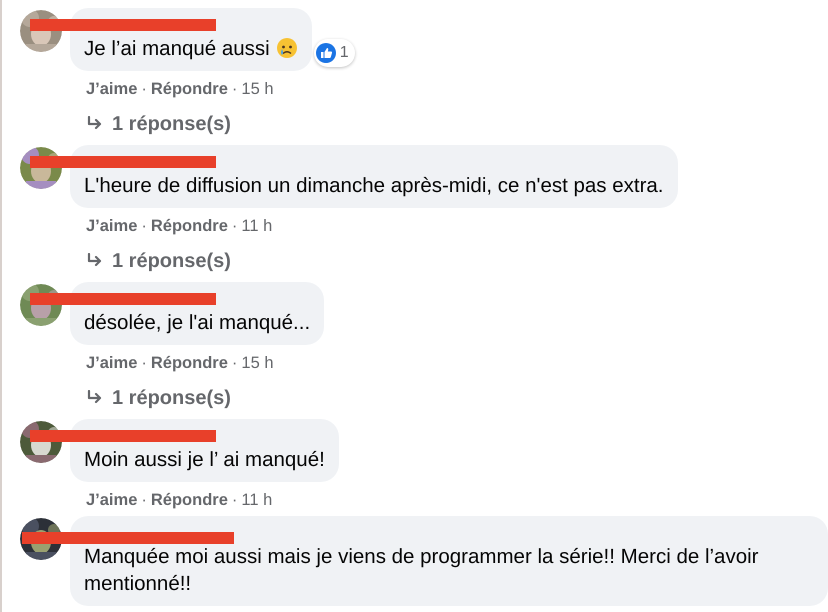  I want to click on comment-text: L'heure de diffusion un dimanche après-midi, ce n'est pas extra., so click(374, 185).